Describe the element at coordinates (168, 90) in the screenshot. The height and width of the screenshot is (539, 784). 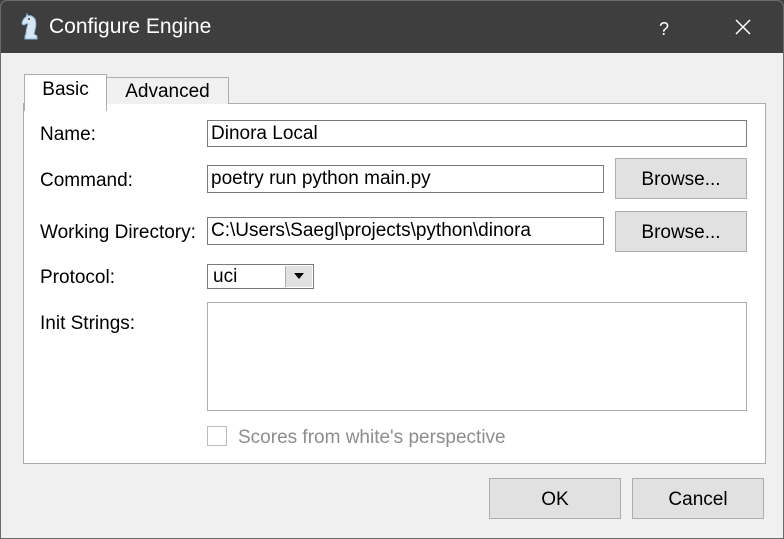
I see `tab-advanced: Advanced` at that location.